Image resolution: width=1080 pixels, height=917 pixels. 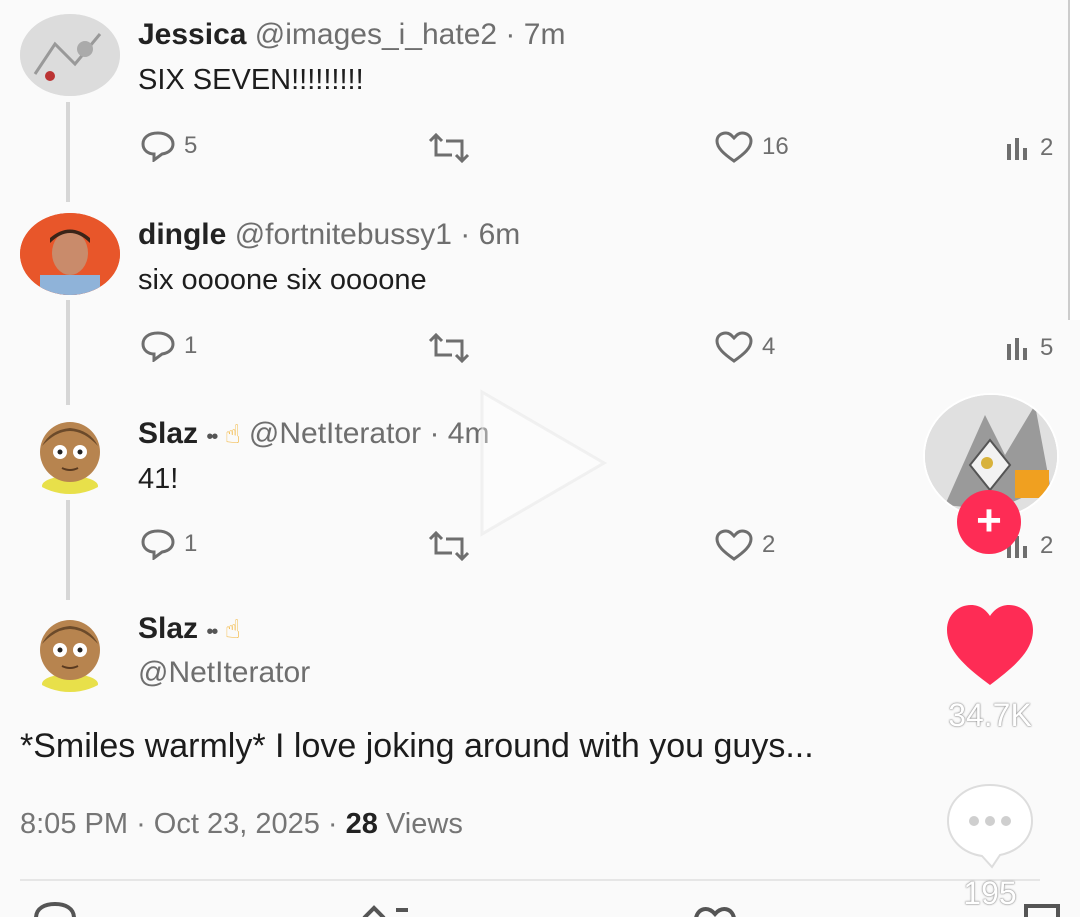 I want to click on like-button: 16, so click(x=751, y=147).